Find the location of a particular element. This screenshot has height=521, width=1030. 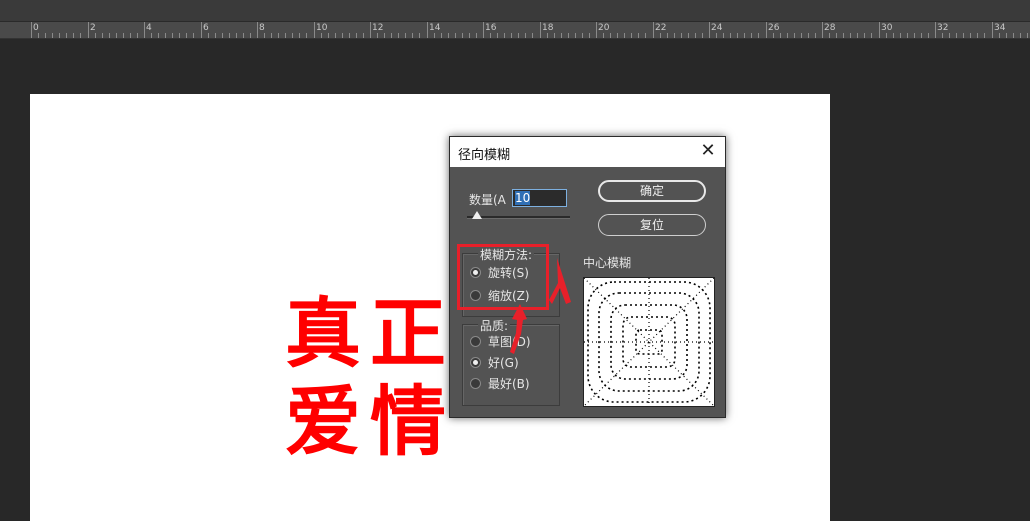

arrow-icon is located at coordinates (540, 306).